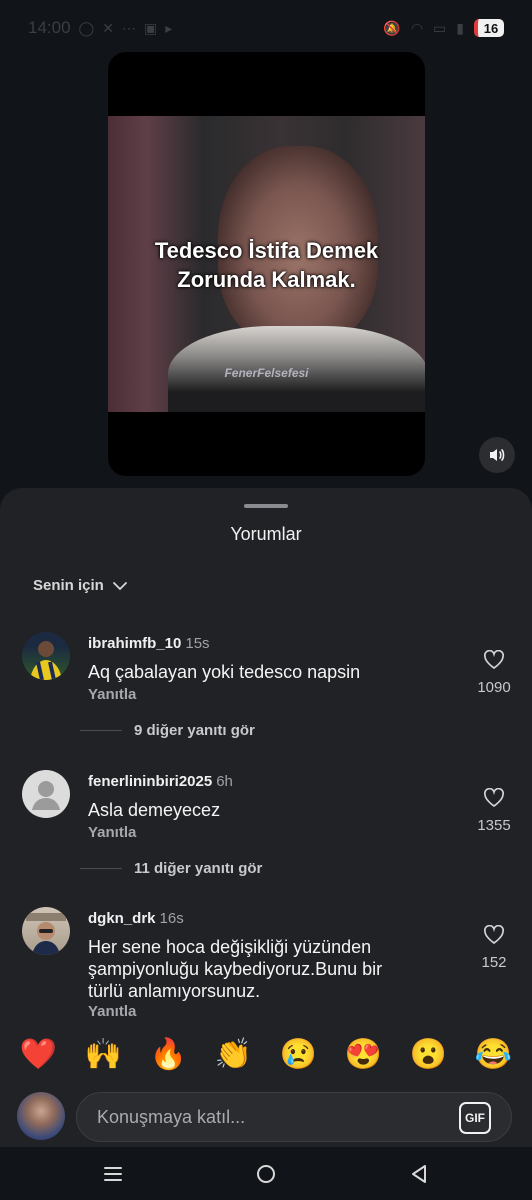  I want to click on home-circle-icon, so click(266, 1174).